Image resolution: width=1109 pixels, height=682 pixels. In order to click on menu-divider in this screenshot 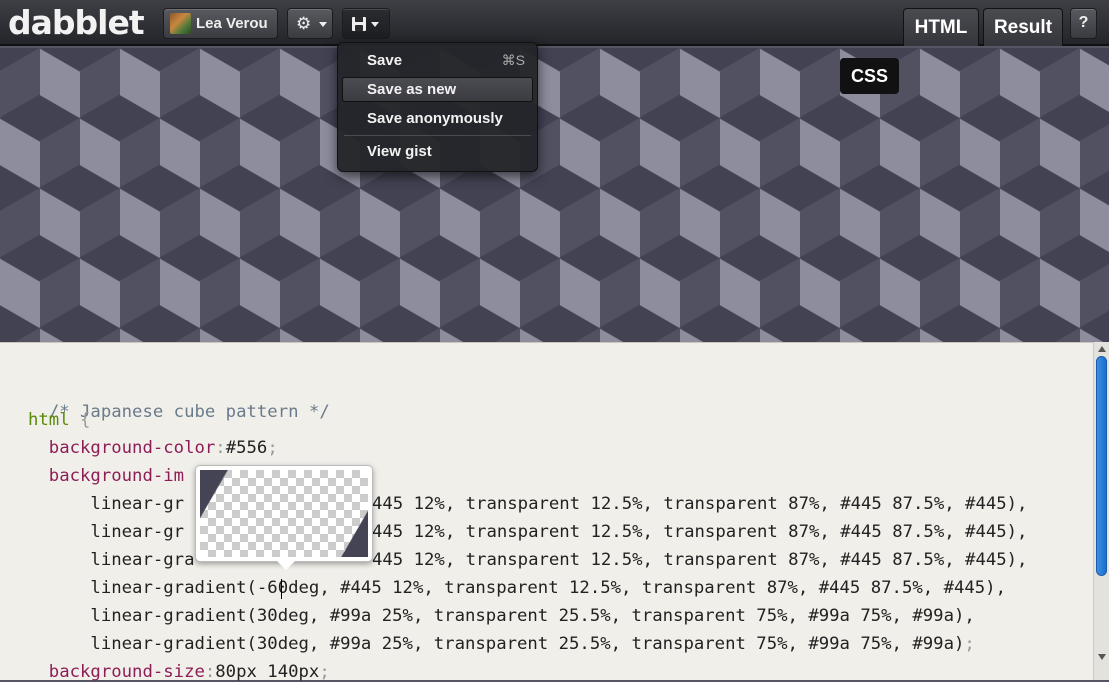, I will do `click(437, 135)`.